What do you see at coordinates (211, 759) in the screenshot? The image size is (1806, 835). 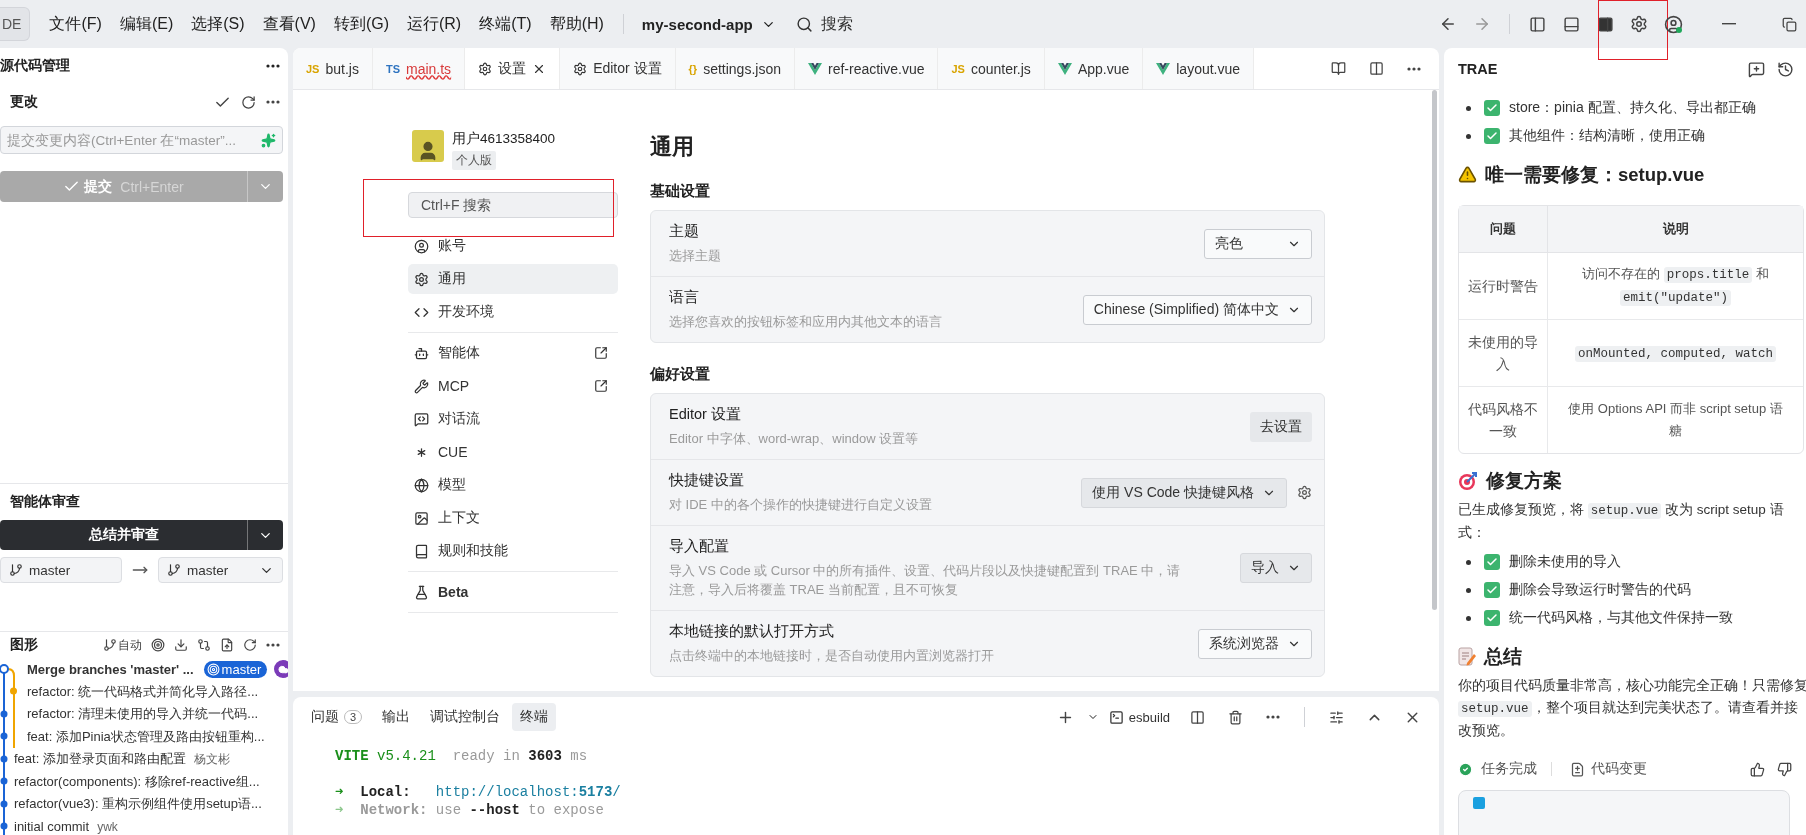 I see `commit-author: 杨文彬` at bounding box center [211, 759].